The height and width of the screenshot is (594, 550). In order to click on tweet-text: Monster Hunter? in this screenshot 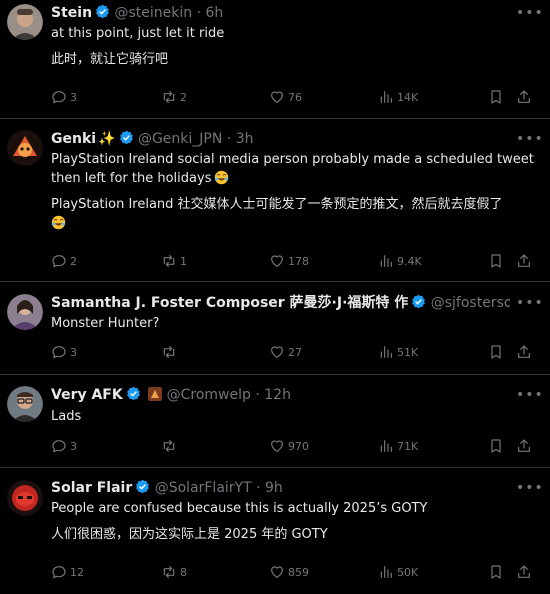, I will do `click(292, 323)`.